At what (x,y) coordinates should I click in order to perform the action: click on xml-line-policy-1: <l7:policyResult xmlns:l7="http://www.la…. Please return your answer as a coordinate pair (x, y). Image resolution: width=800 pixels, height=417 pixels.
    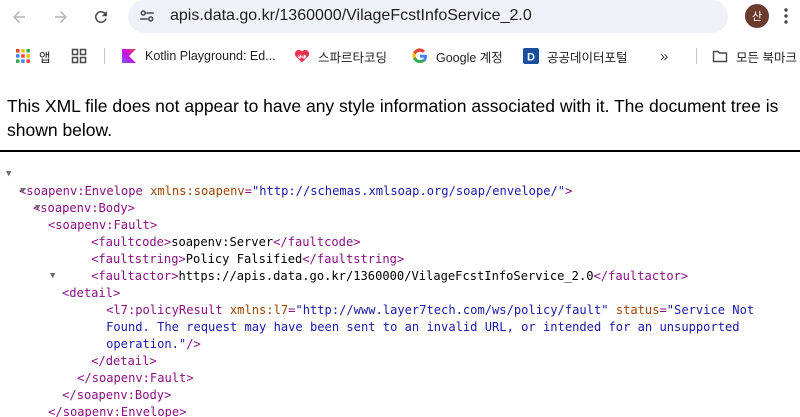
    Looking at the image, I should click on (430, 310).